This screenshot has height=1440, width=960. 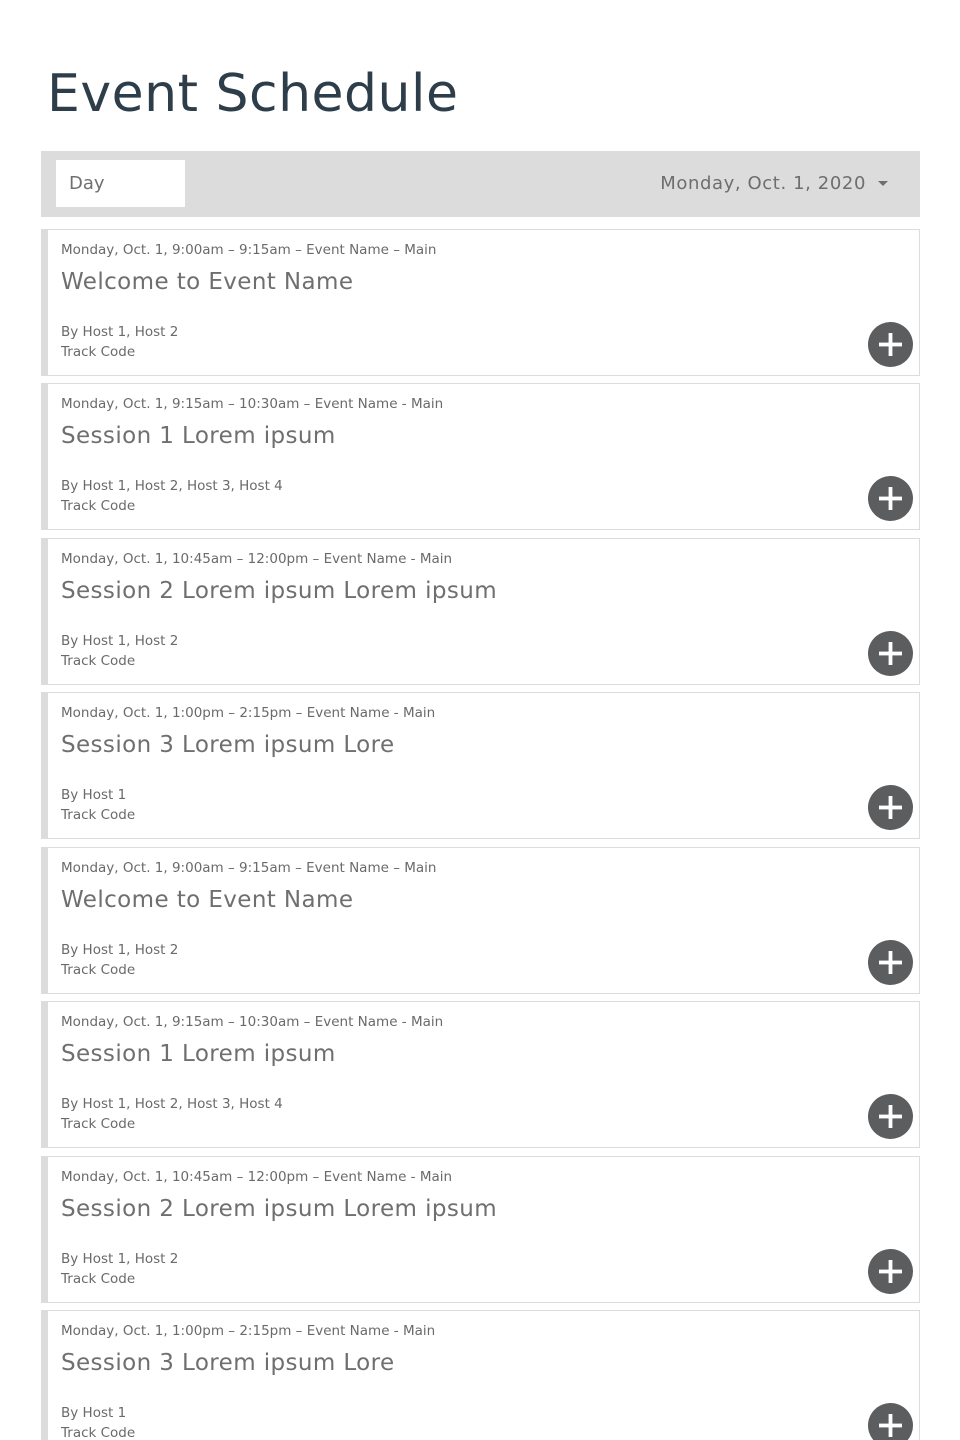 What do you see at coordinates (480, 184) in the screenshot?
I see `filter-bar: Day Monday, Oct. 1, 2020` at bounding box center [480, 184].